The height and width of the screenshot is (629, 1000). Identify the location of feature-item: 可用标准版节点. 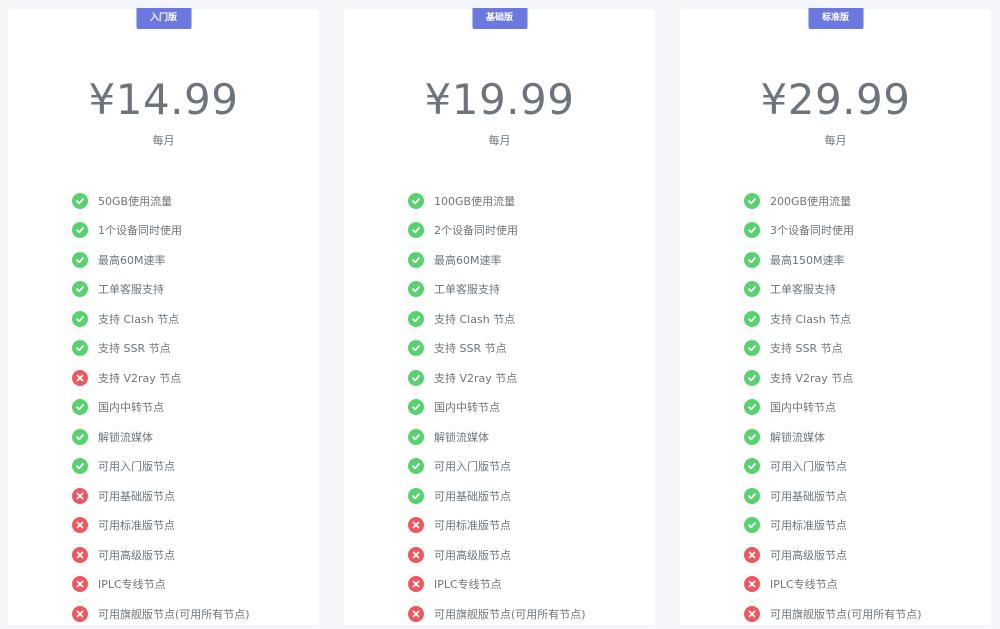
(192, 526).